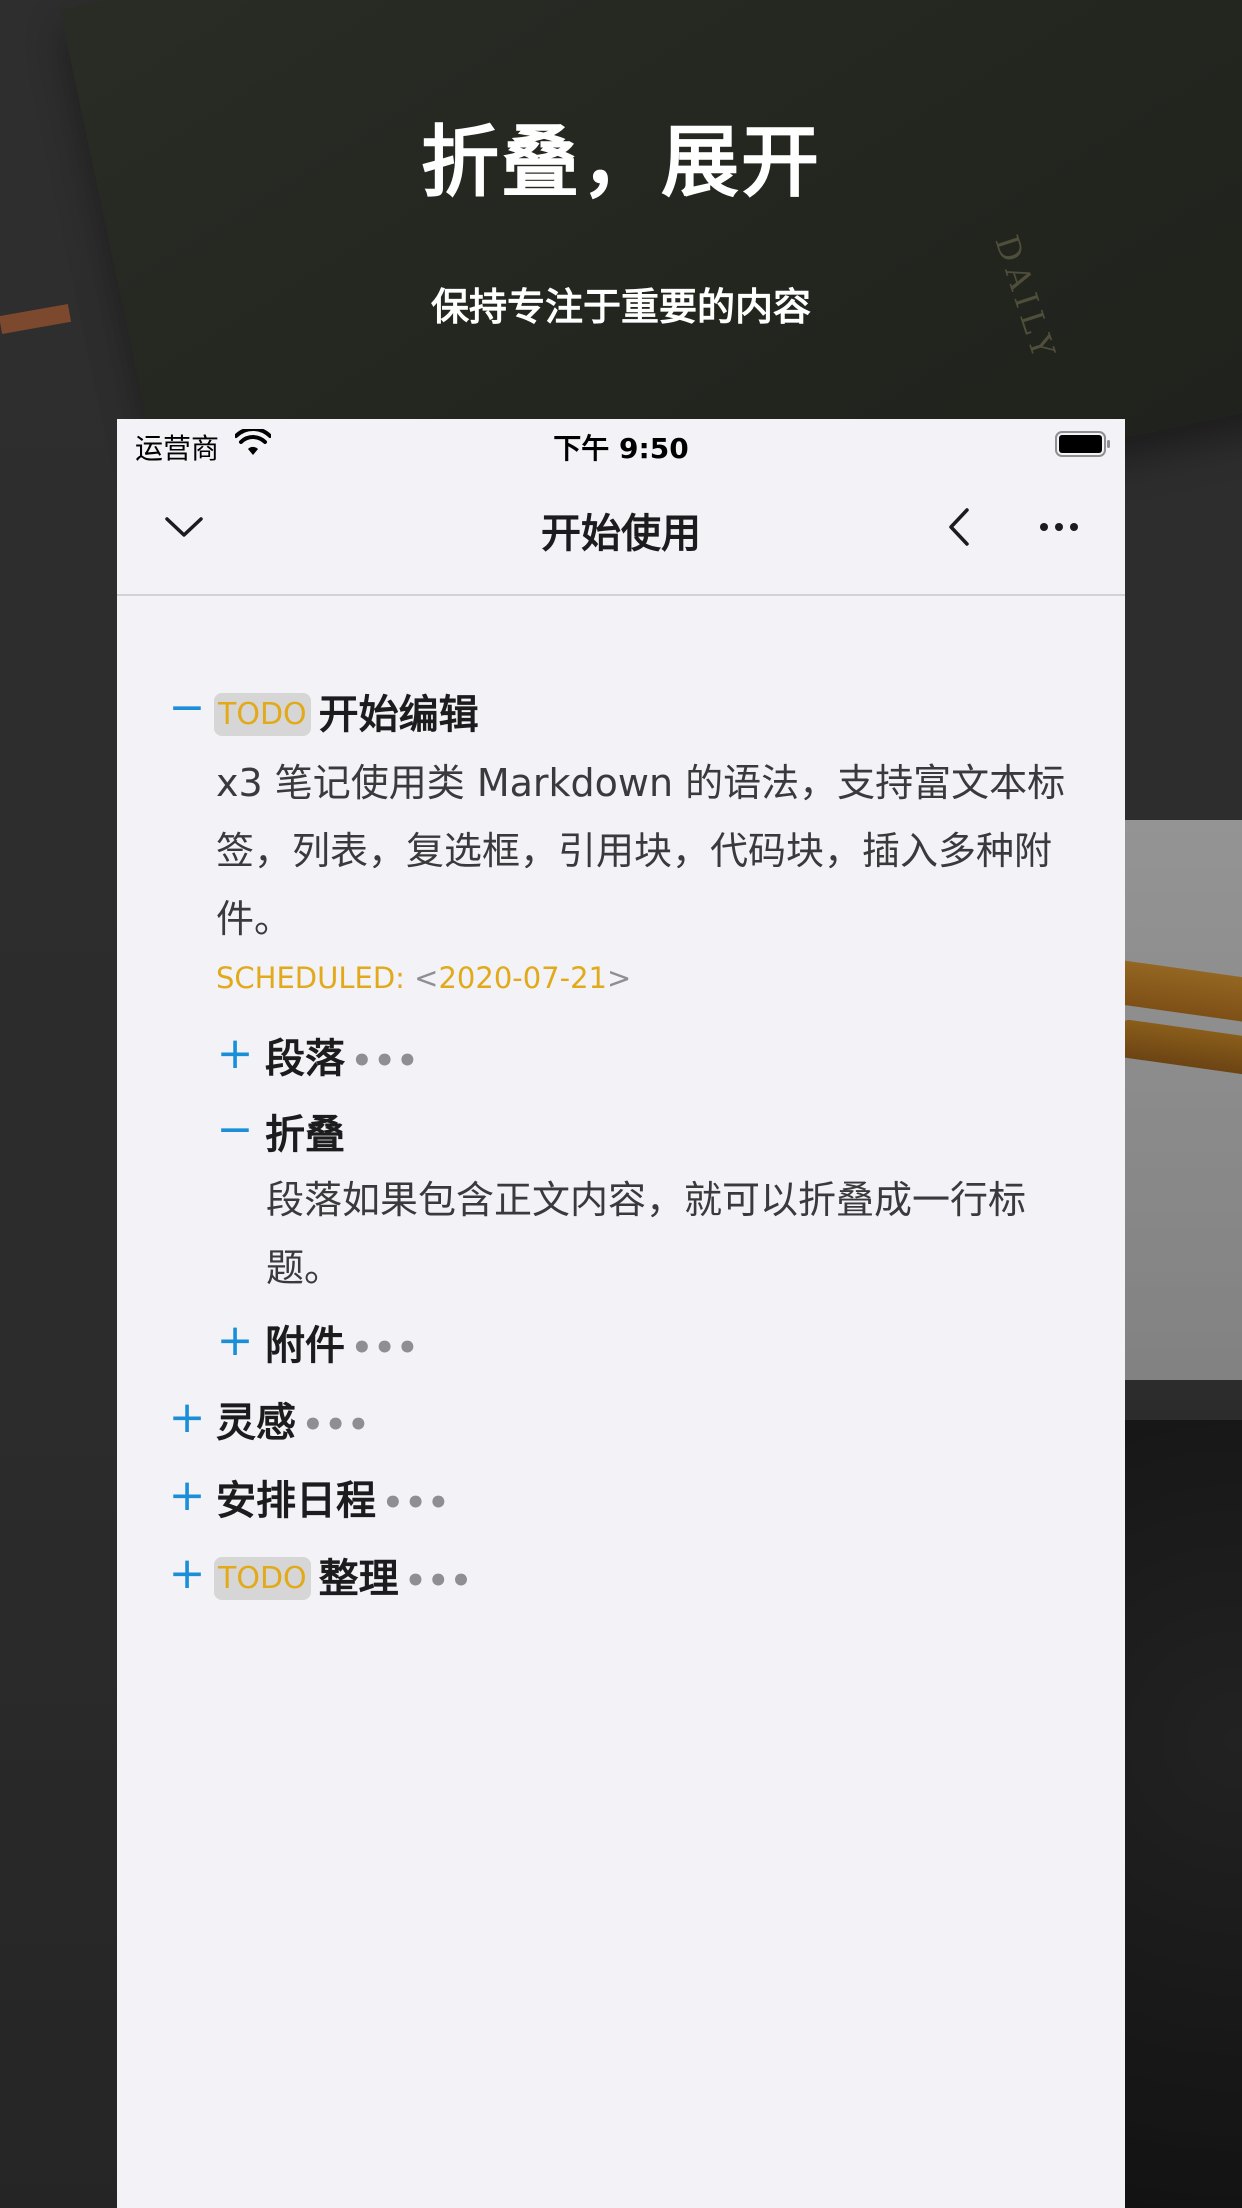 This screenshot has height=2208, width=1242. I want to click on child-heading: 段落 •••, so click(342, 1055).